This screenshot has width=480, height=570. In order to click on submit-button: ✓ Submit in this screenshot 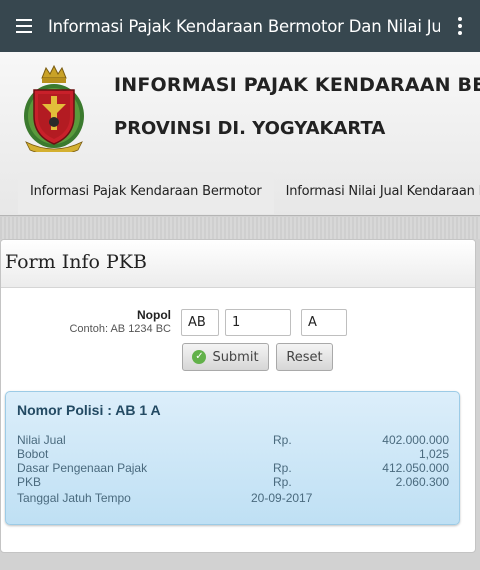, I will do `click(225, 357)`.